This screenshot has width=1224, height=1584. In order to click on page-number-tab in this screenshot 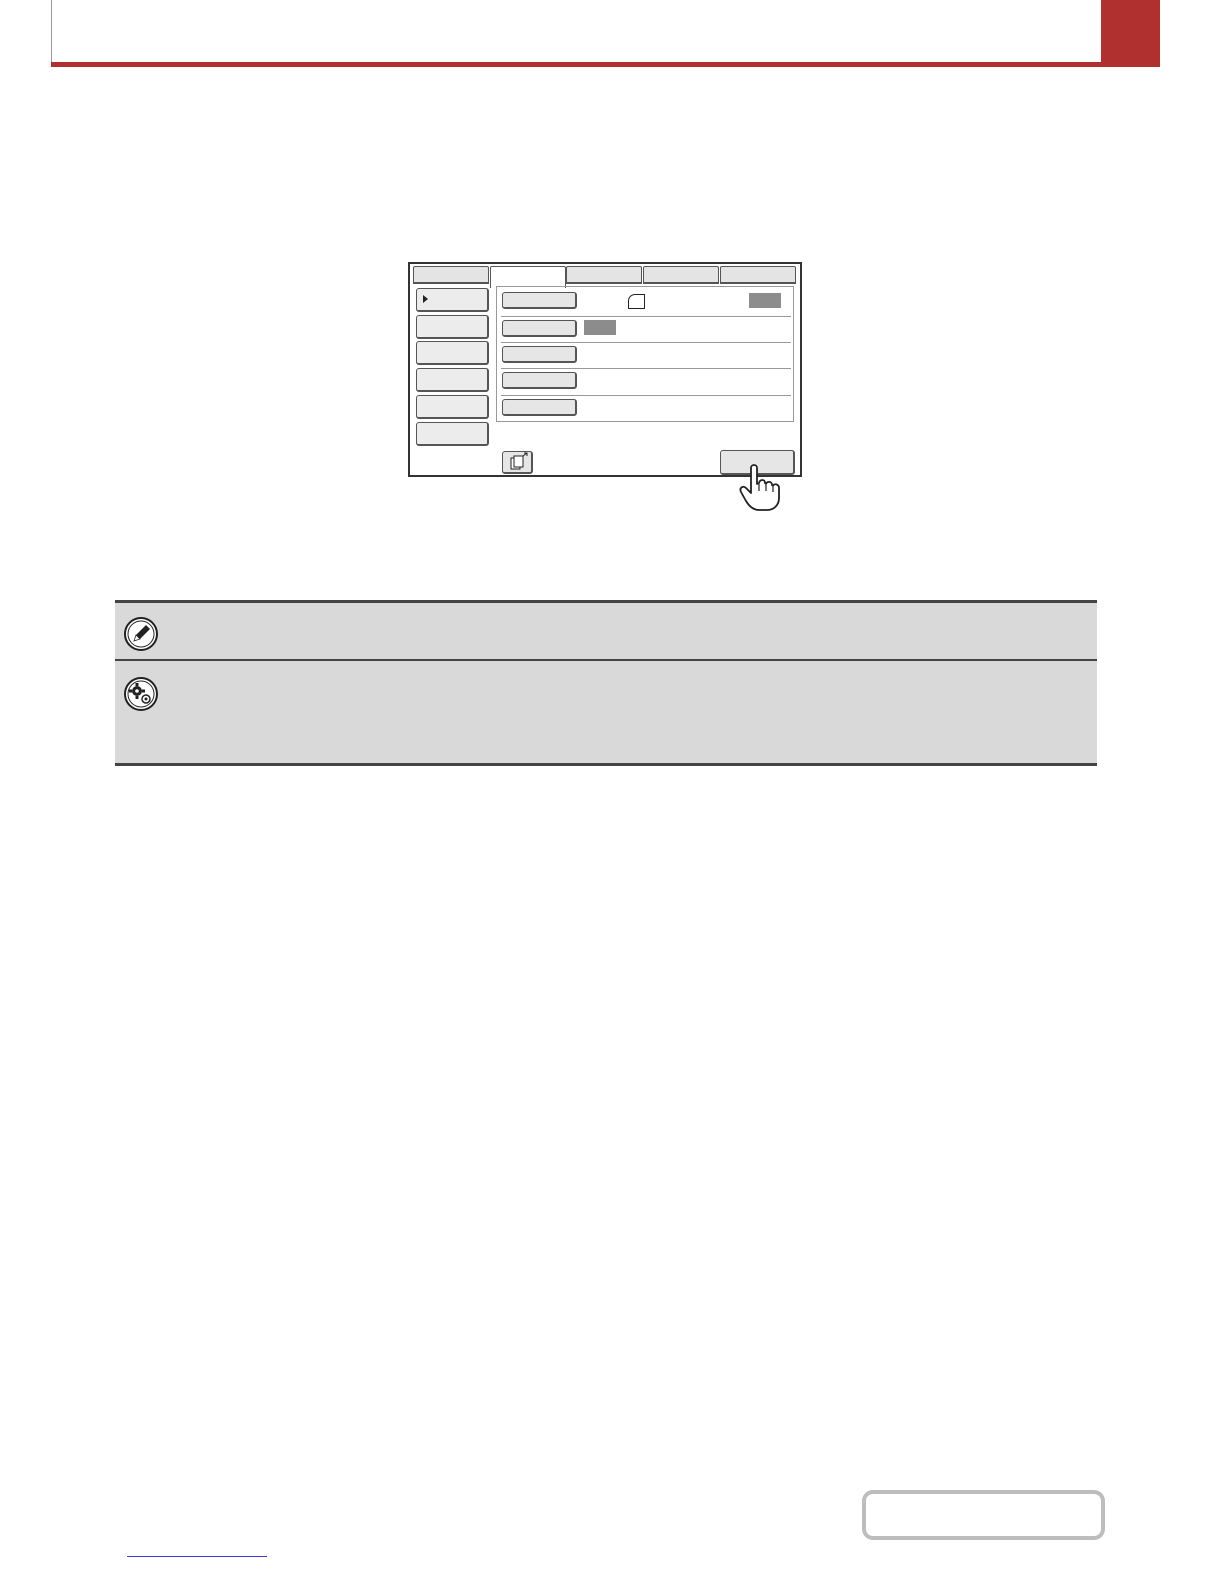, I will do `click(1130, 33)`.